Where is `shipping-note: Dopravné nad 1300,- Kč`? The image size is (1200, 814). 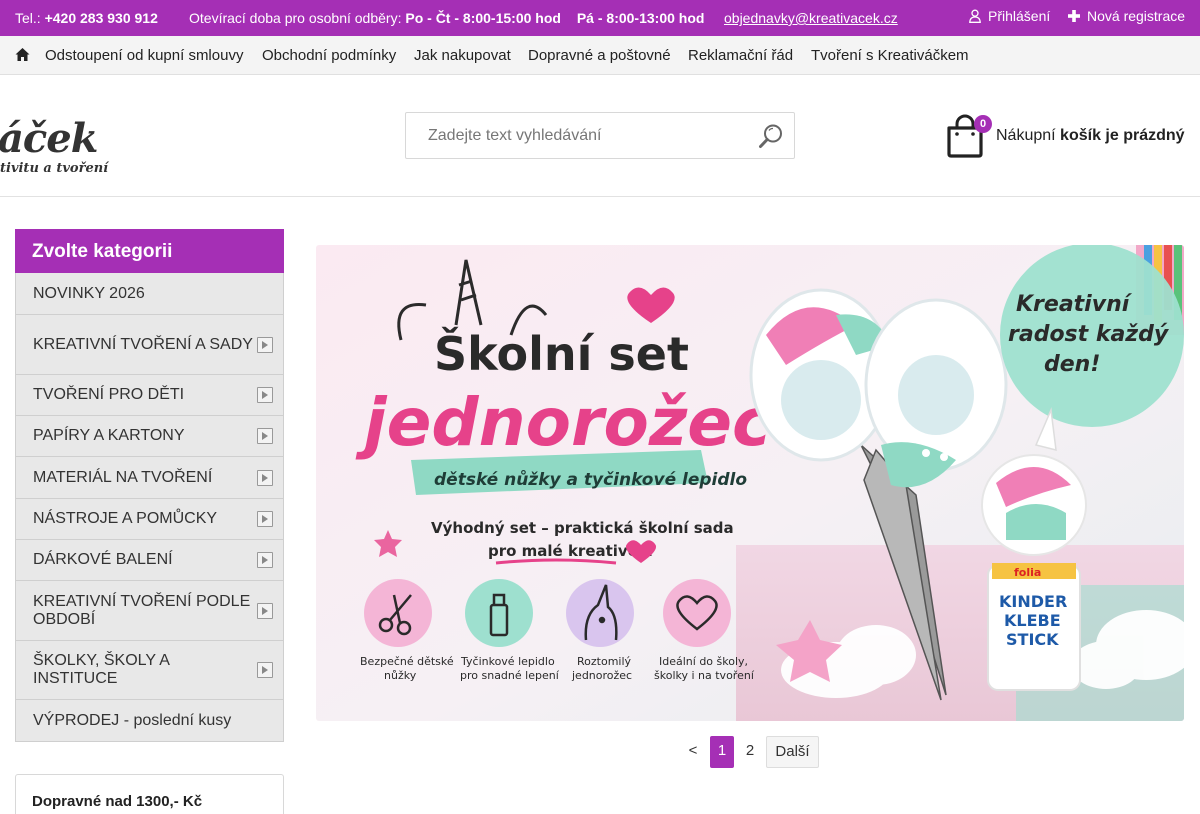
shipping-note: Dopravné nad 1300,- Kč is located at coordinates (149, 794).